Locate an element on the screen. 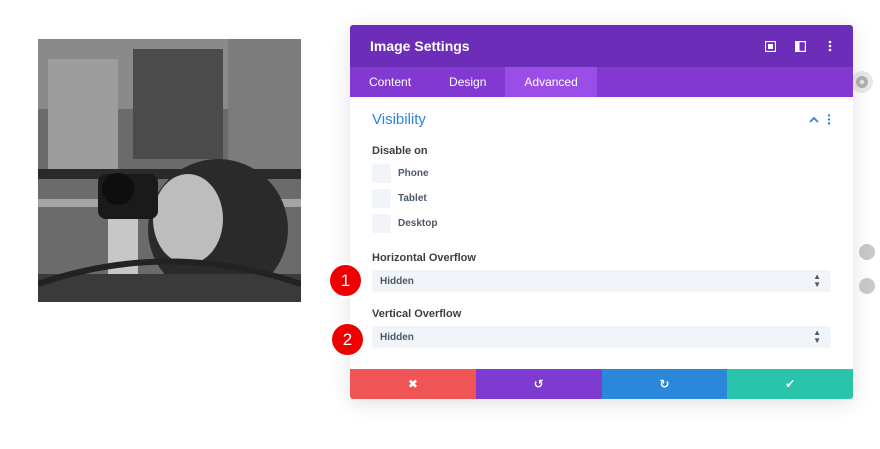 This screenshot has height=449, width=880. module-settings-handle is located at coordinates (862, 82).